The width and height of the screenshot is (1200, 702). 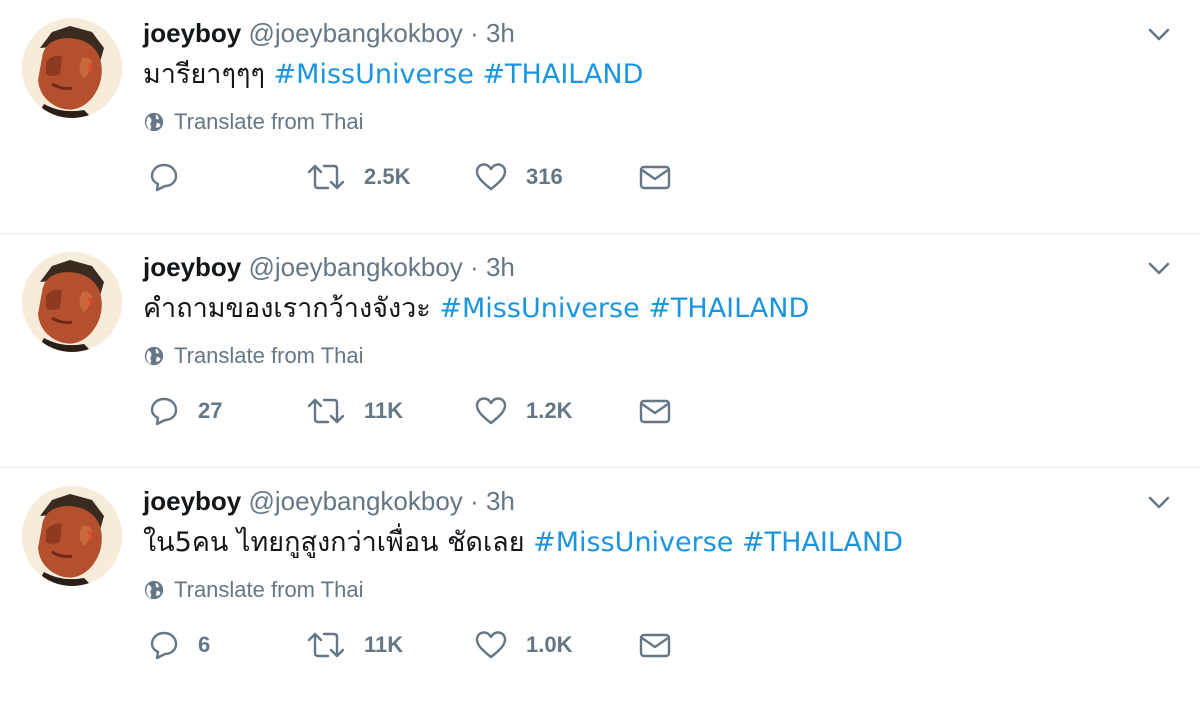 I want to click on like-count: 1.2K, so click(x=549, y=410).